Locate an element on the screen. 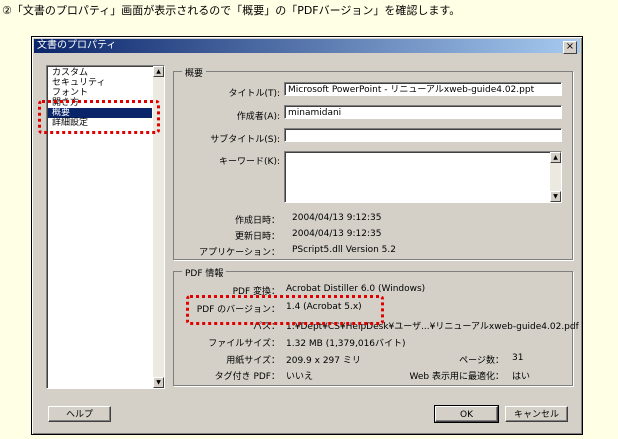  sidebar-item-fonts: フォント is located at coordinates (100, 93).